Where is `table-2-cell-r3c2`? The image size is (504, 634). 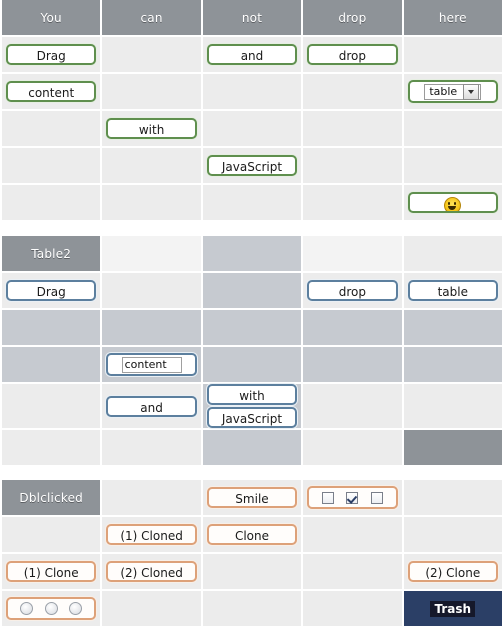
table-2-cell-r3c2 is located at coordinates (252, 364).